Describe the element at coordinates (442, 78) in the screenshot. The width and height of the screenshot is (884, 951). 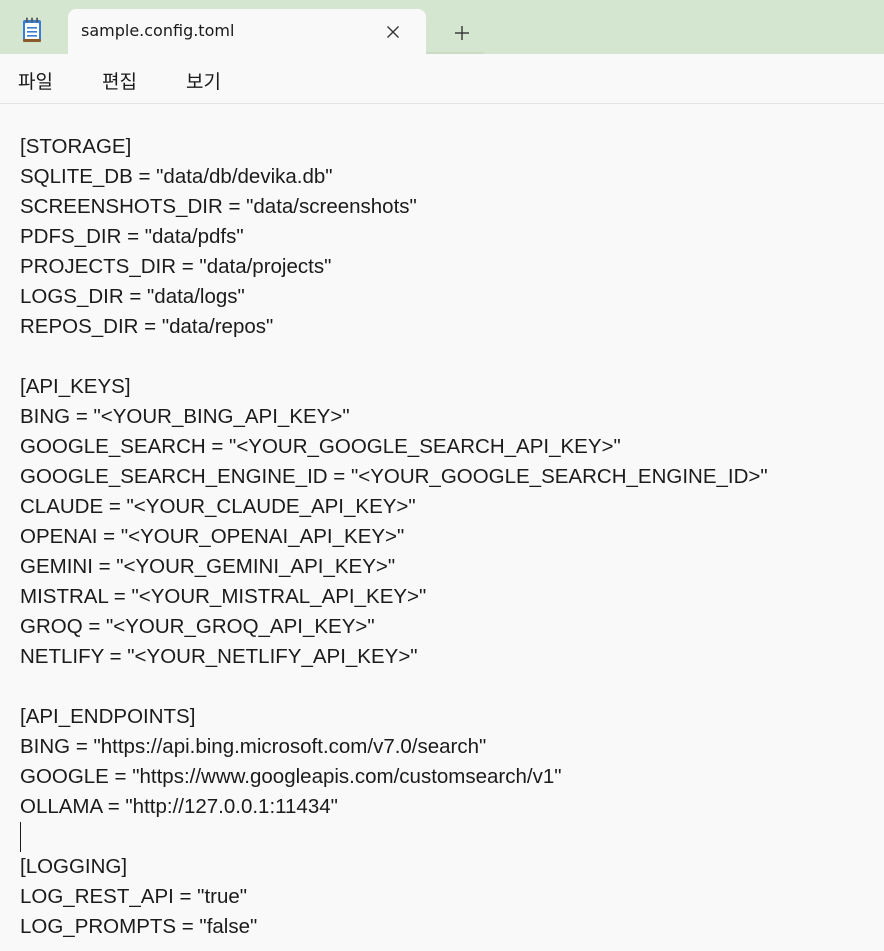
I see `menu-bar: 파일 편집 보기` at that location.